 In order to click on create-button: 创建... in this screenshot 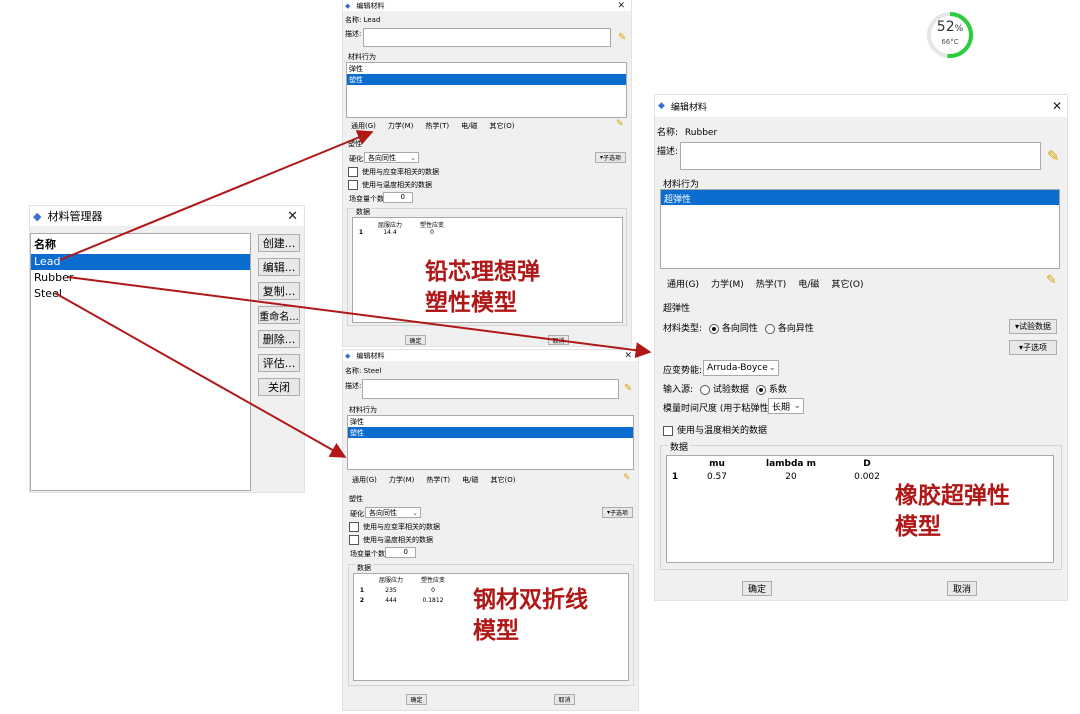, I will do `click(279, 243)`.